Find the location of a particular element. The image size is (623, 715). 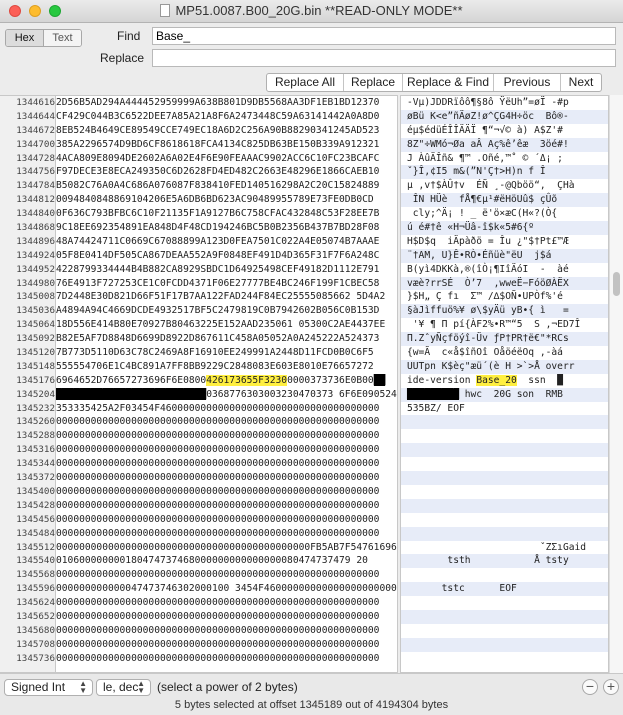

find-field is located at coordinates (384, 36).